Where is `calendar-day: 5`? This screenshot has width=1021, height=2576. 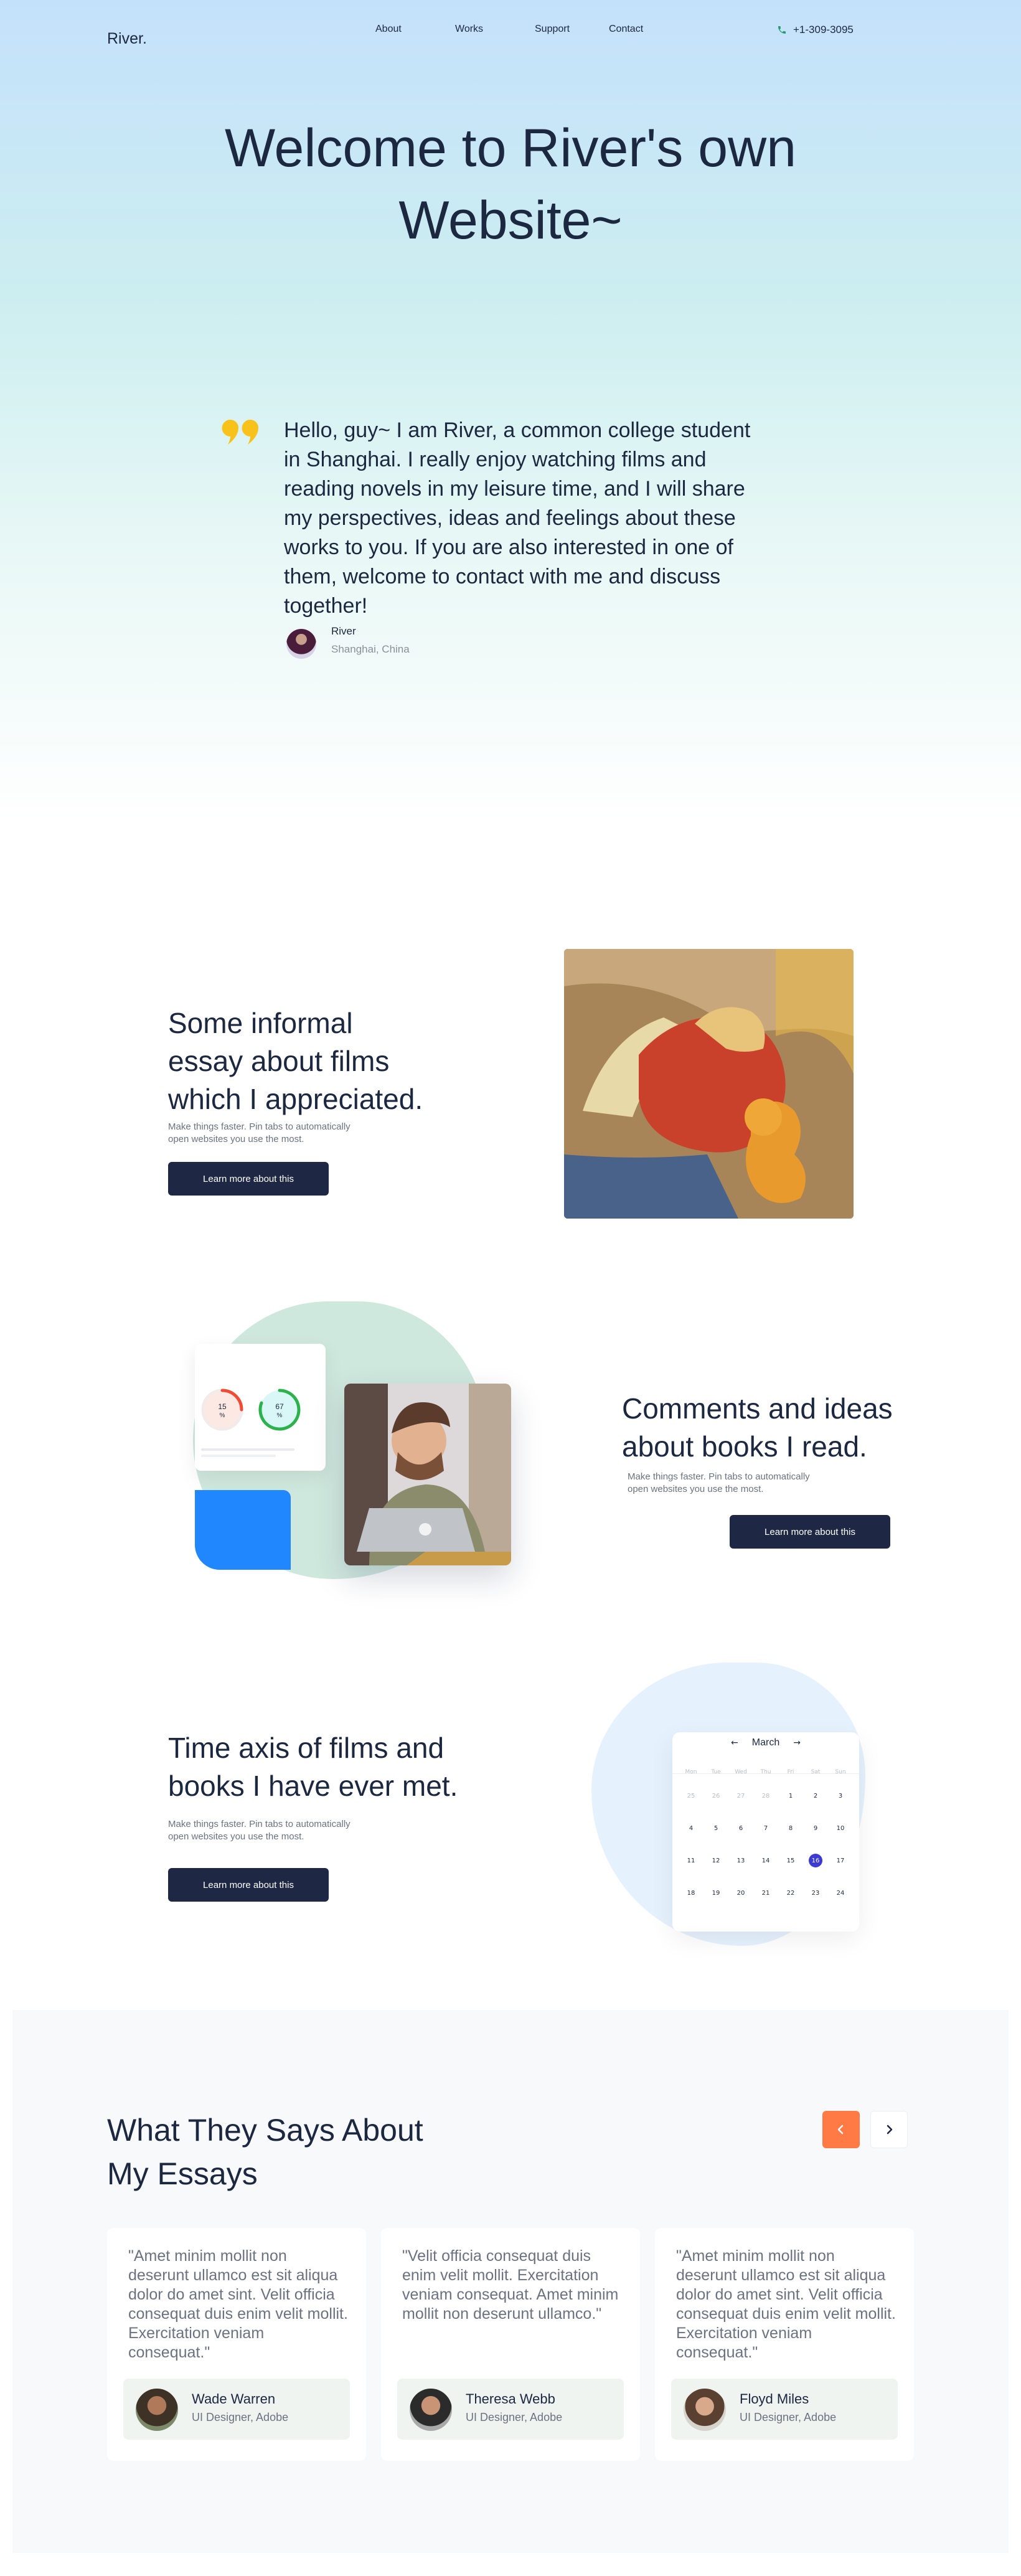
calendar-day: 5 is located at coordinates (715, 1828).